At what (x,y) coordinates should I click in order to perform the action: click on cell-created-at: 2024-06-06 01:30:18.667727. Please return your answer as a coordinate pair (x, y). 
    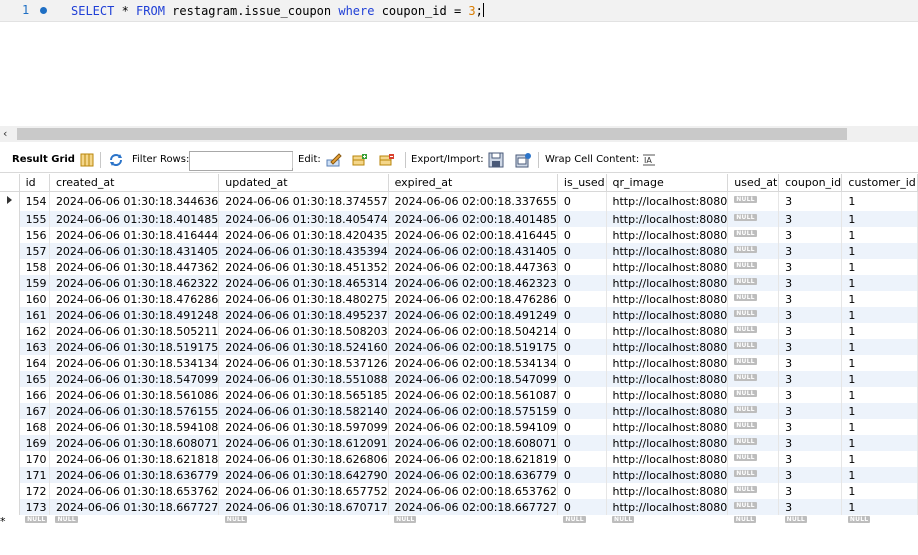
    Looking at the image, I should click on (134, 507).